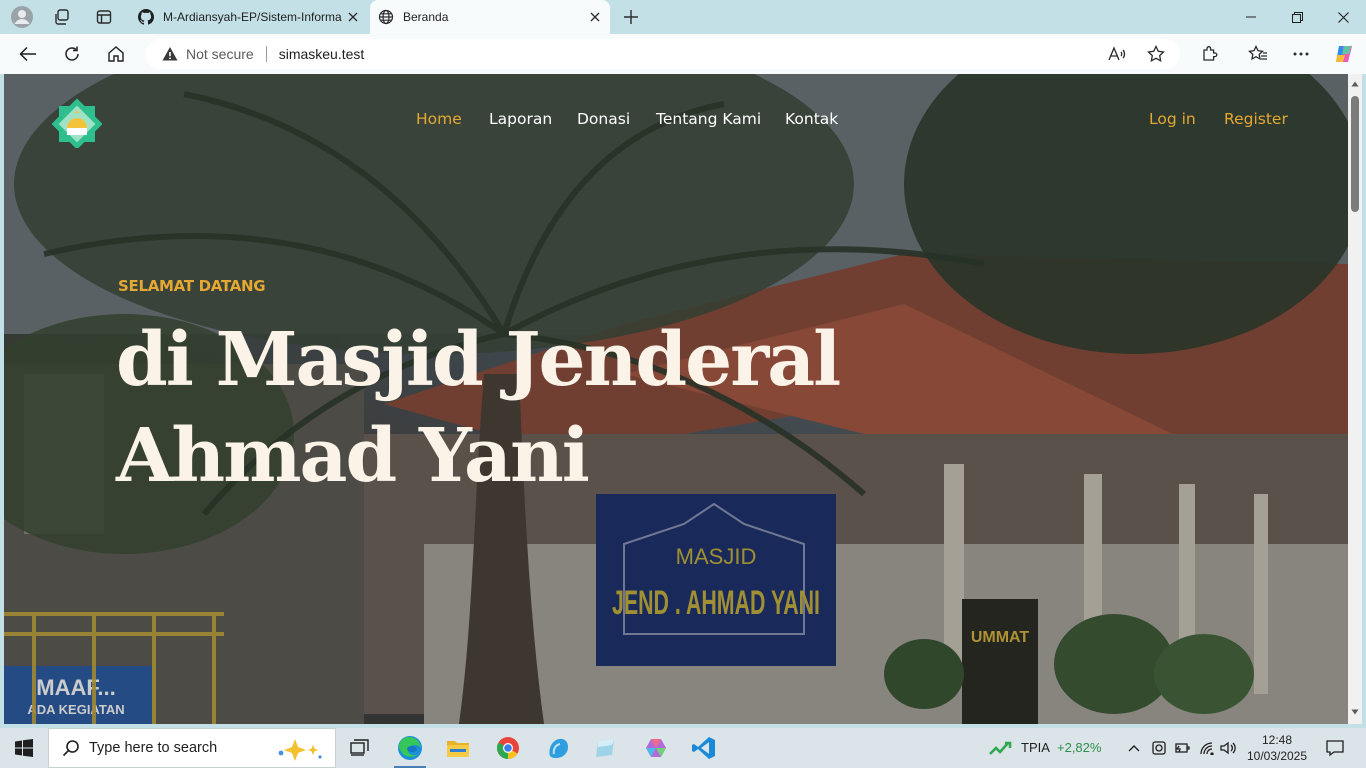  I want to click on read-aloud-icon, so click(1117, 54).